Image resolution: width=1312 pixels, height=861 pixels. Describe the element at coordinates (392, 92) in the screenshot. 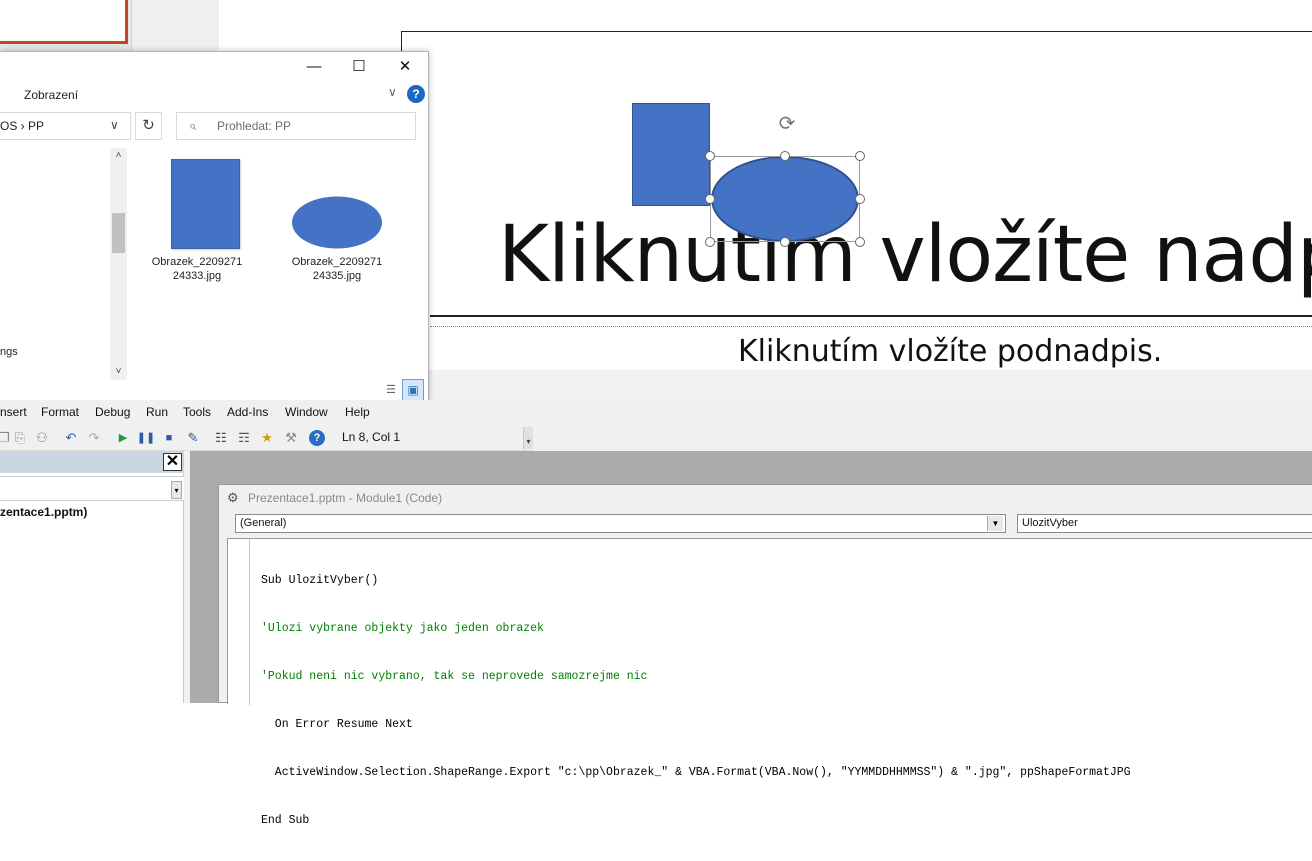

I see `ribbon-expand-chevron-icon: ∨` at that location.